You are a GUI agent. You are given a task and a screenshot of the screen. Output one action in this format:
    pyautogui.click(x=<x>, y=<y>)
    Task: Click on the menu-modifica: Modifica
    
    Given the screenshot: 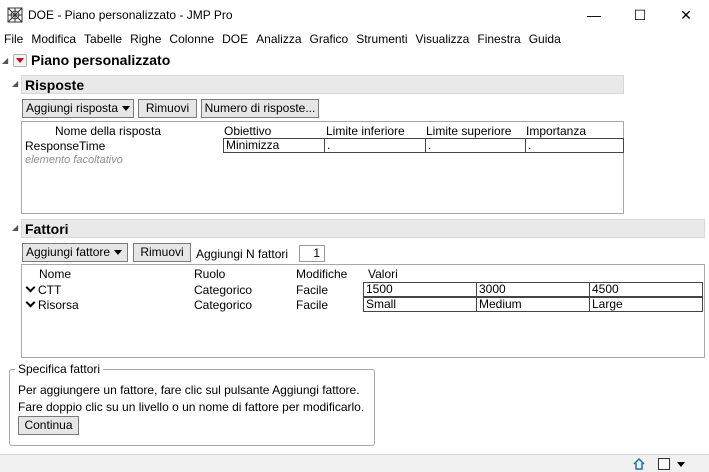 What is the action you would take?
    pyautogui.click(x=53, y=39)
    